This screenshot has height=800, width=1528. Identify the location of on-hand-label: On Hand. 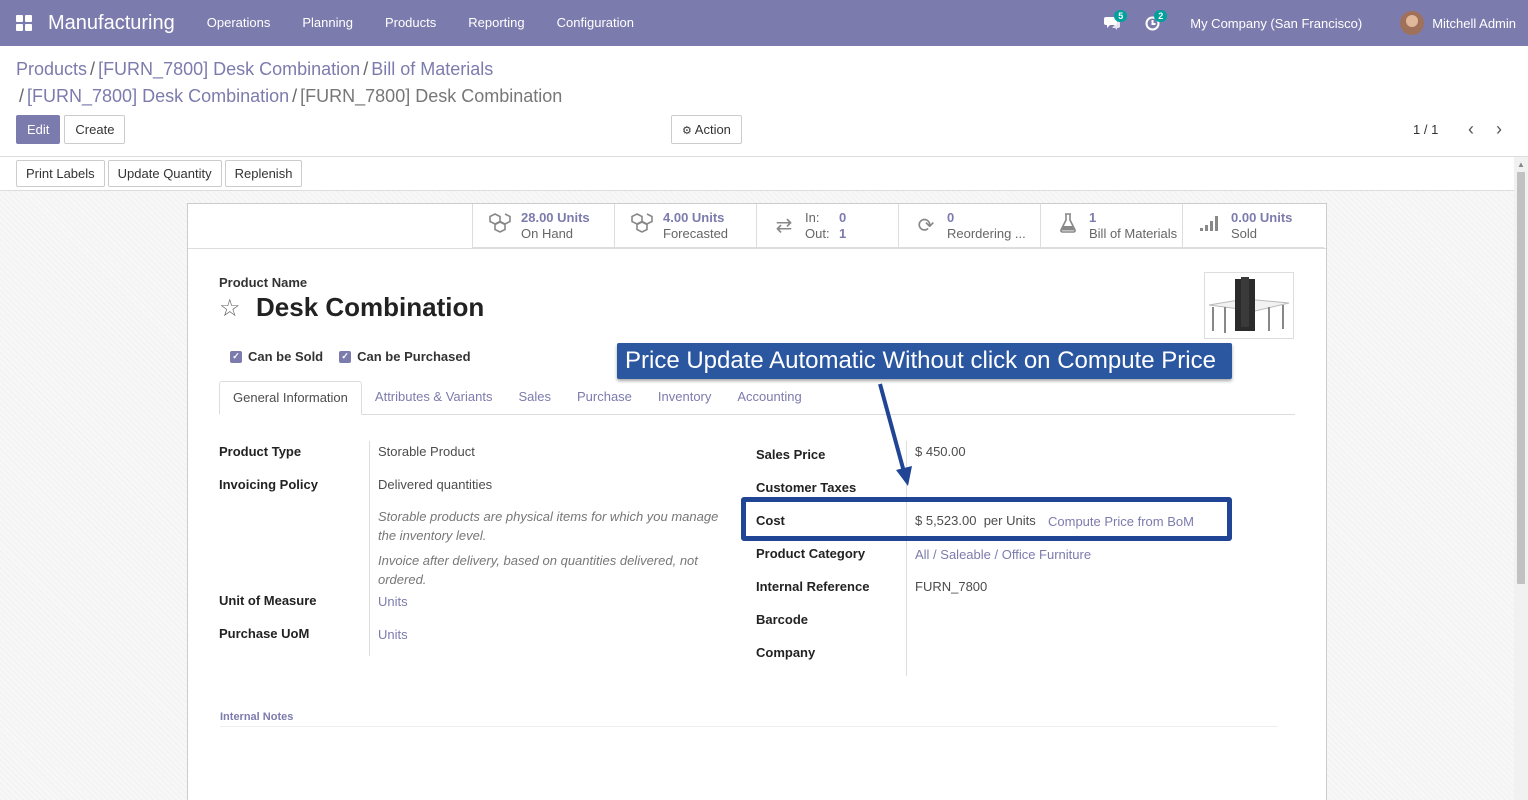
(547, 233).